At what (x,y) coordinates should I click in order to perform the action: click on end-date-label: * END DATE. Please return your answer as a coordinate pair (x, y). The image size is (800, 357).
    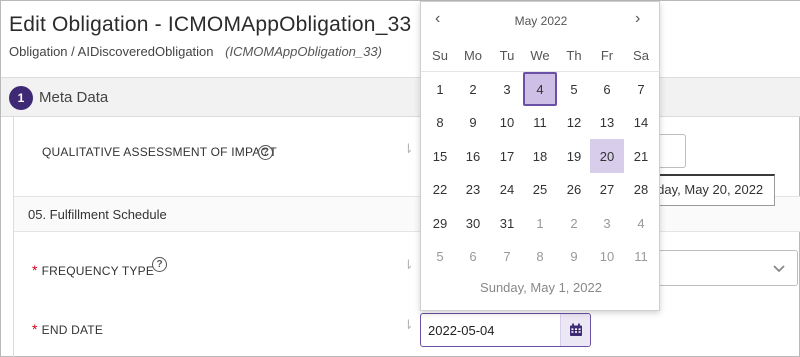
    Looking at the image, I should click on (67, 329).